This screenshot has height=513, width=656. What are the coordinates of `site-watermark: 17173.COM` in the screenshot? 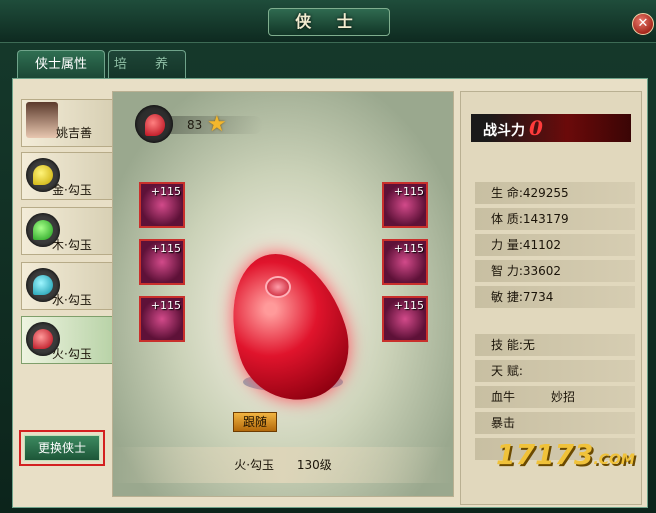 It's located at (565, 454).